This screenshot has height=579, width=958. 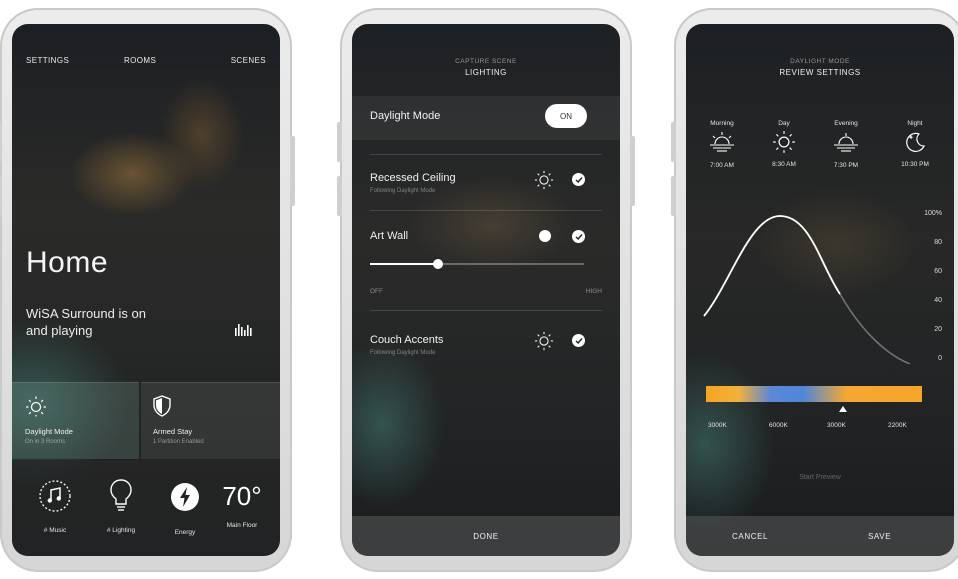 I want to click on slider-fill, so click(x=404, y=264).